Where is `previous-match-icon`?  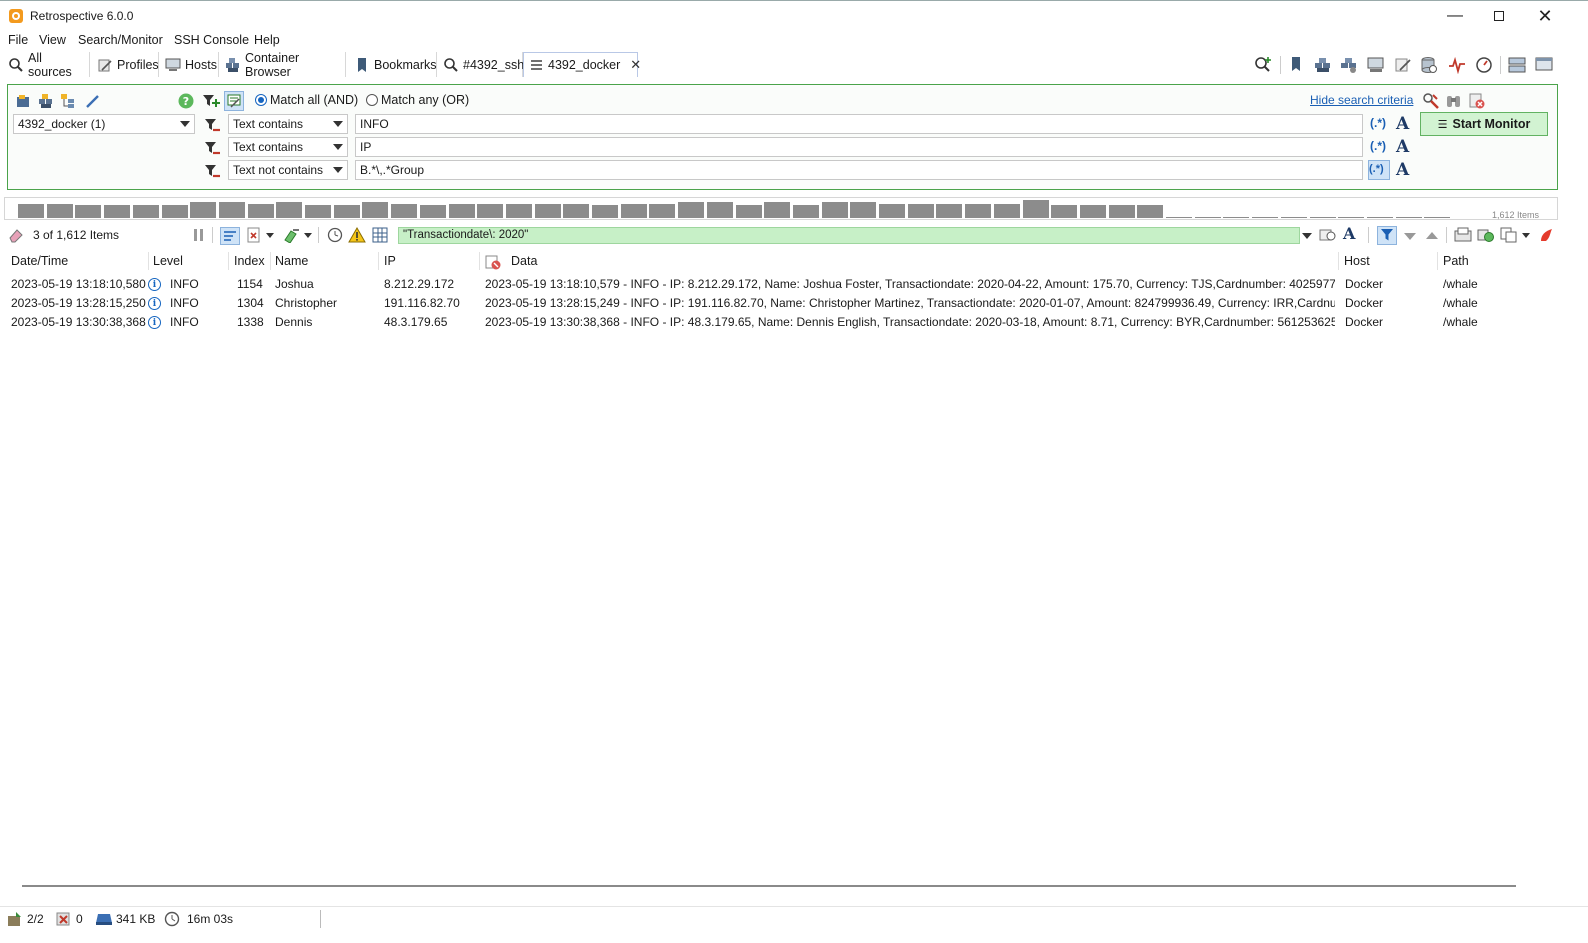 previous-match-icon is located at coordinates (1432, 235).